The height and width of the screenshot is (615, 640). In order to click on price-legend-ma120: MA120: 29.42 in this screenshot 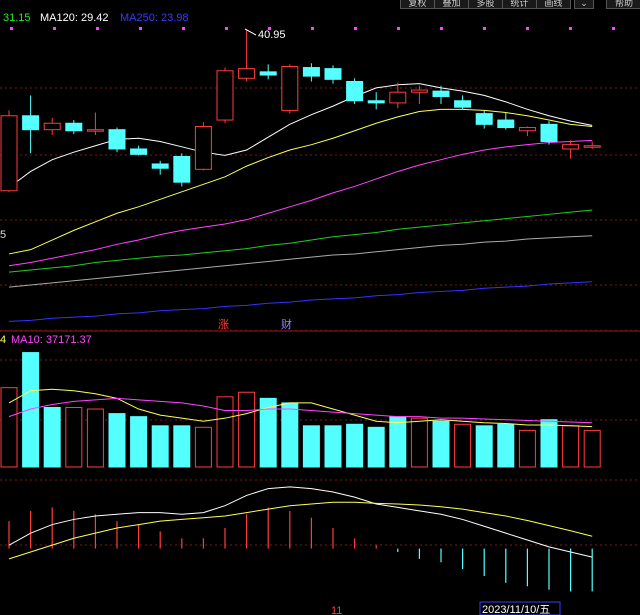, I will do `click(74, 18)`.